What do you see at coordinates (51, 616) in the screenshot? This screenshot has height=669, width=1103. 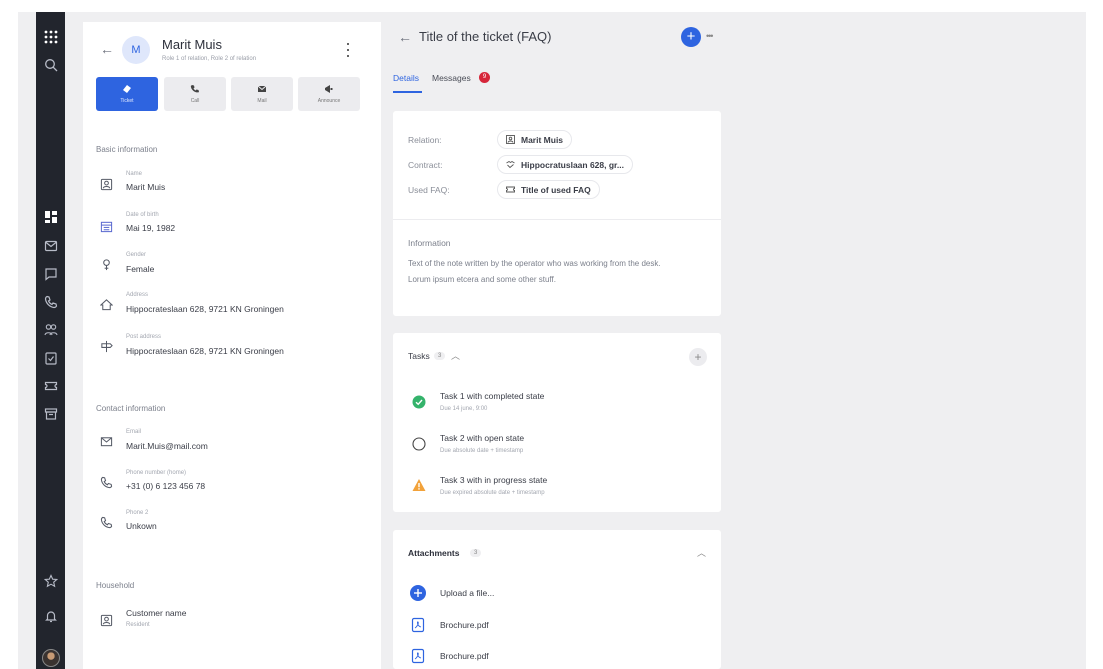 I see `bell-icon` at bounding box center [51, 616].